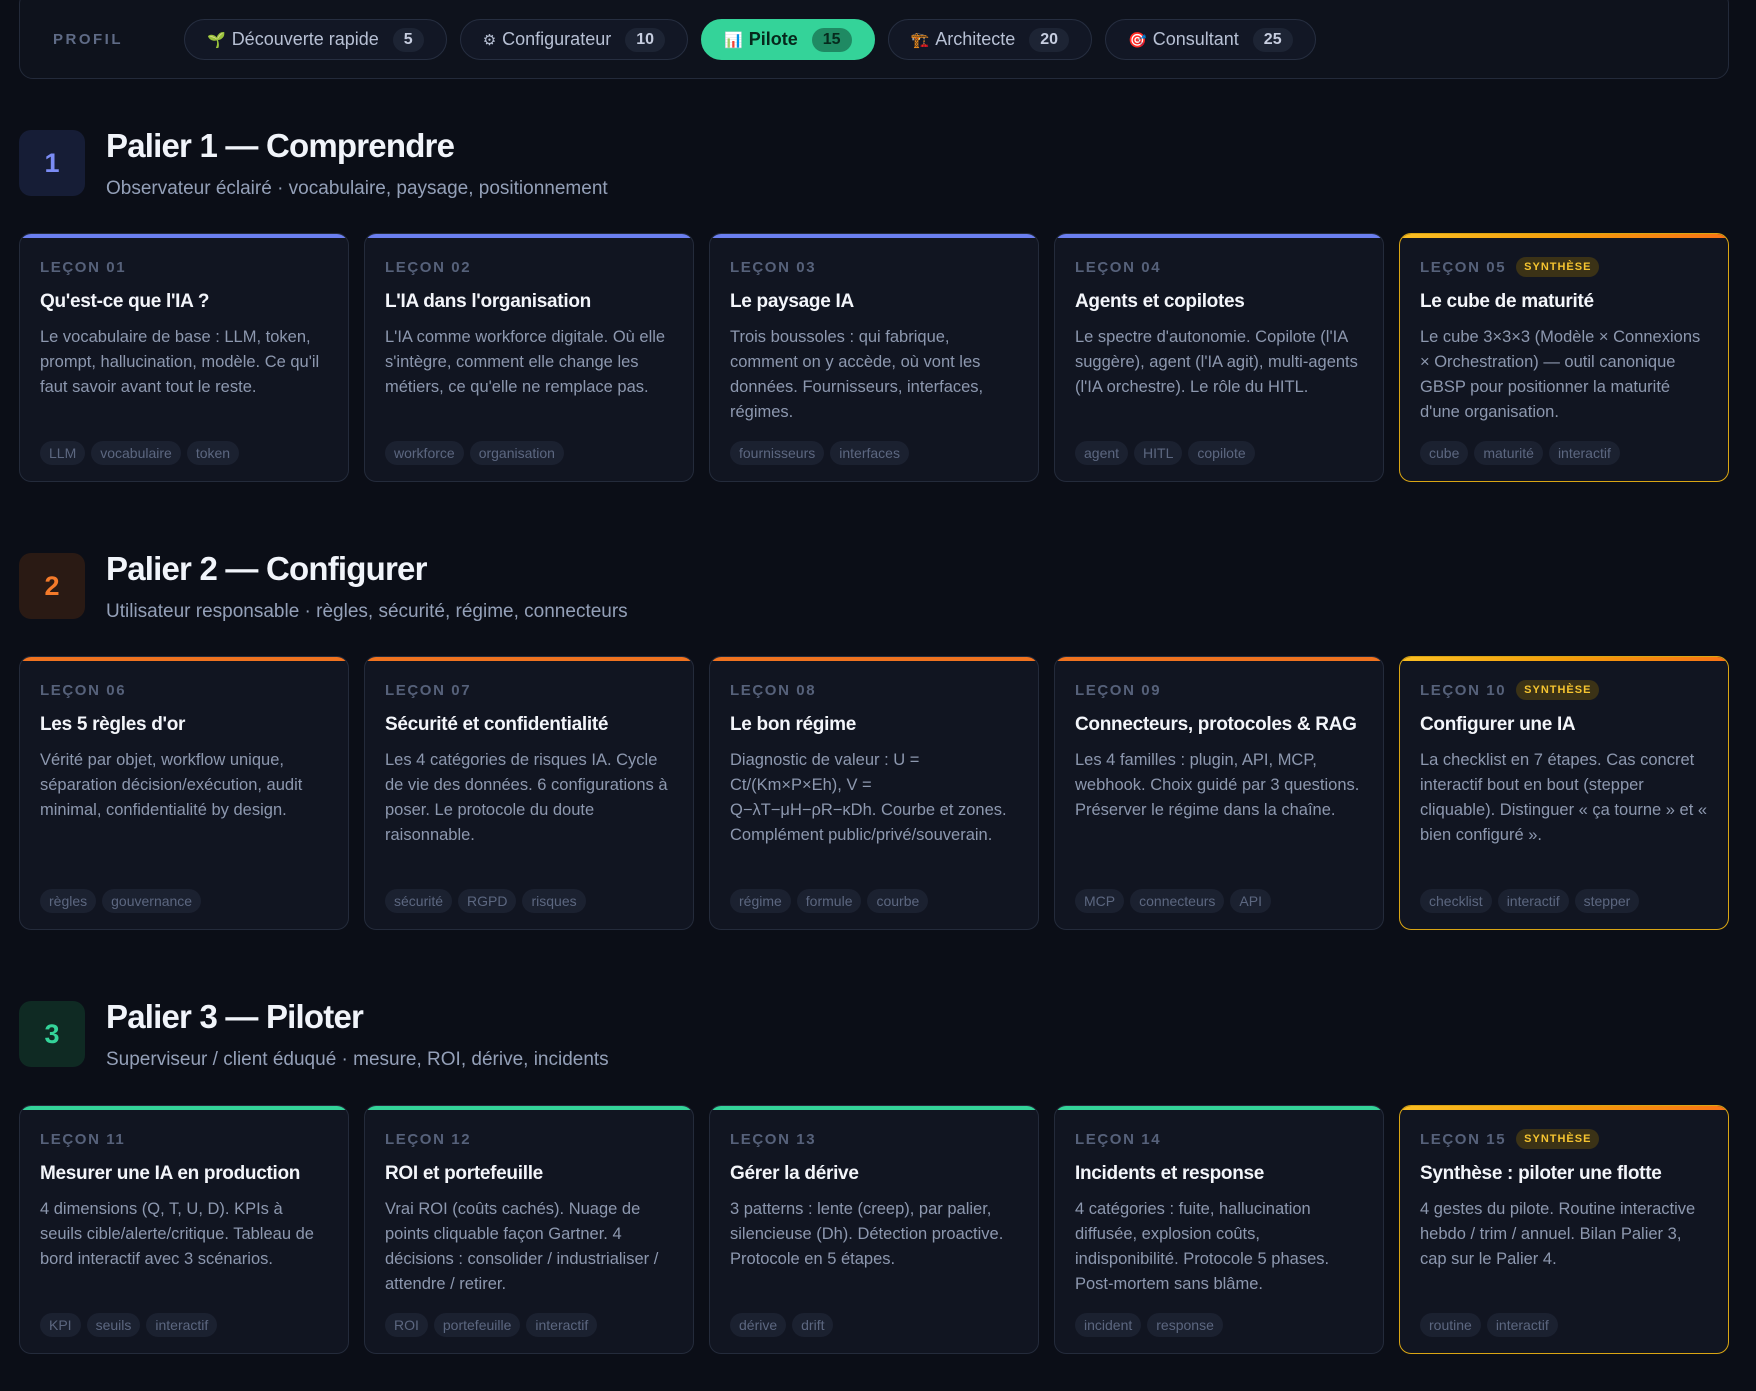 Image resolution: width=1756 pixels, height=1391 pixels. I want to click on lesson-tags: dérive drift, so click(782, 1325).